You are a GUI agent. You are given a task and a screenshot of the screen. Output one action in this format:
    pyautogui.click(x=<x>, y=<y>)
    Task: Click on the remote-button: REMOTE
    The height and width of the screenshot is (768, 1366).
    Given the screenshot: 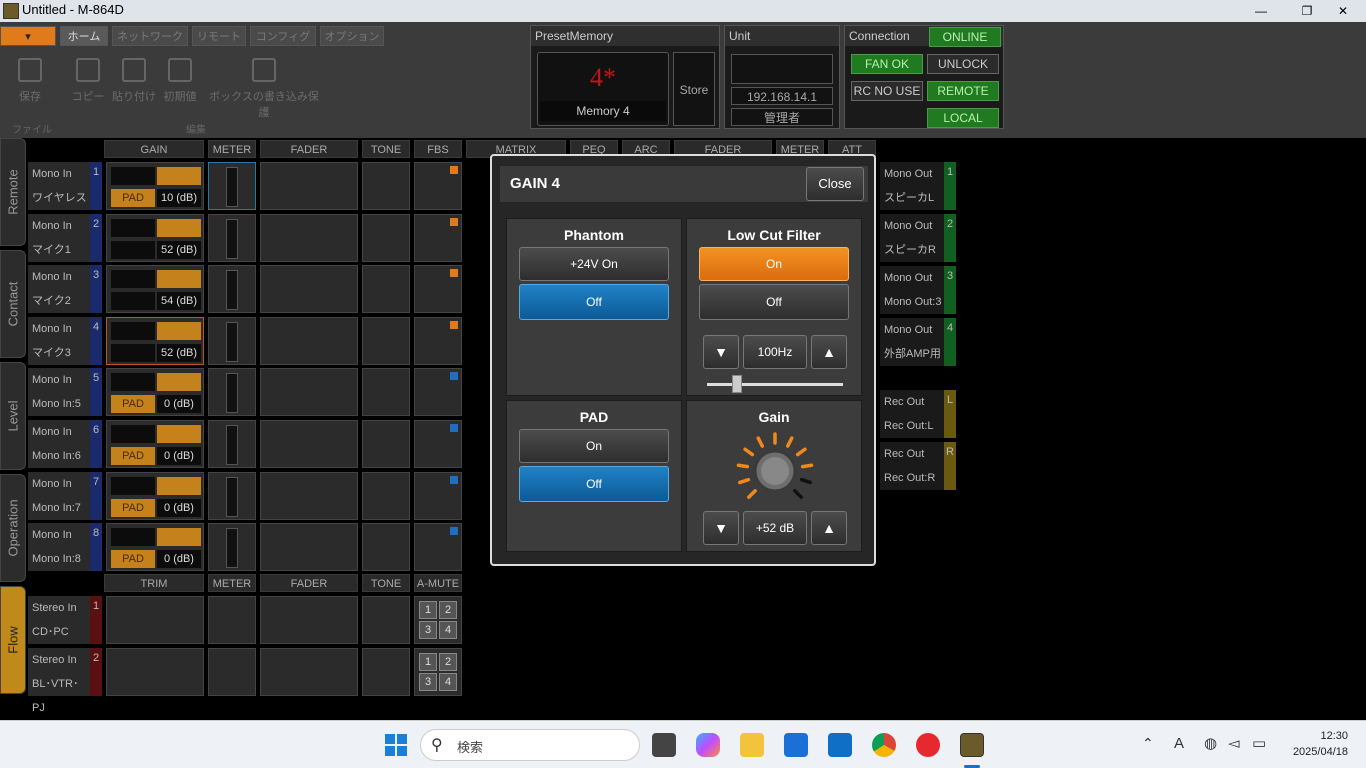 What is the action you would take?
    pyautogui.click(x=963, y=91)
    